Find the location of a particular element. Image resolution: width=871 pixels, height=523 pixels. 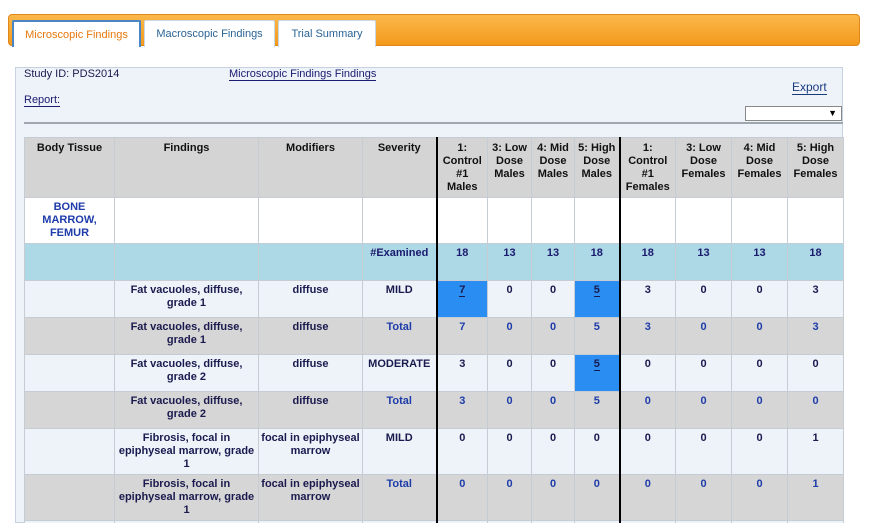

modifier-cell: focal in epiphyseal marrow is located at coordinates (310, 451).